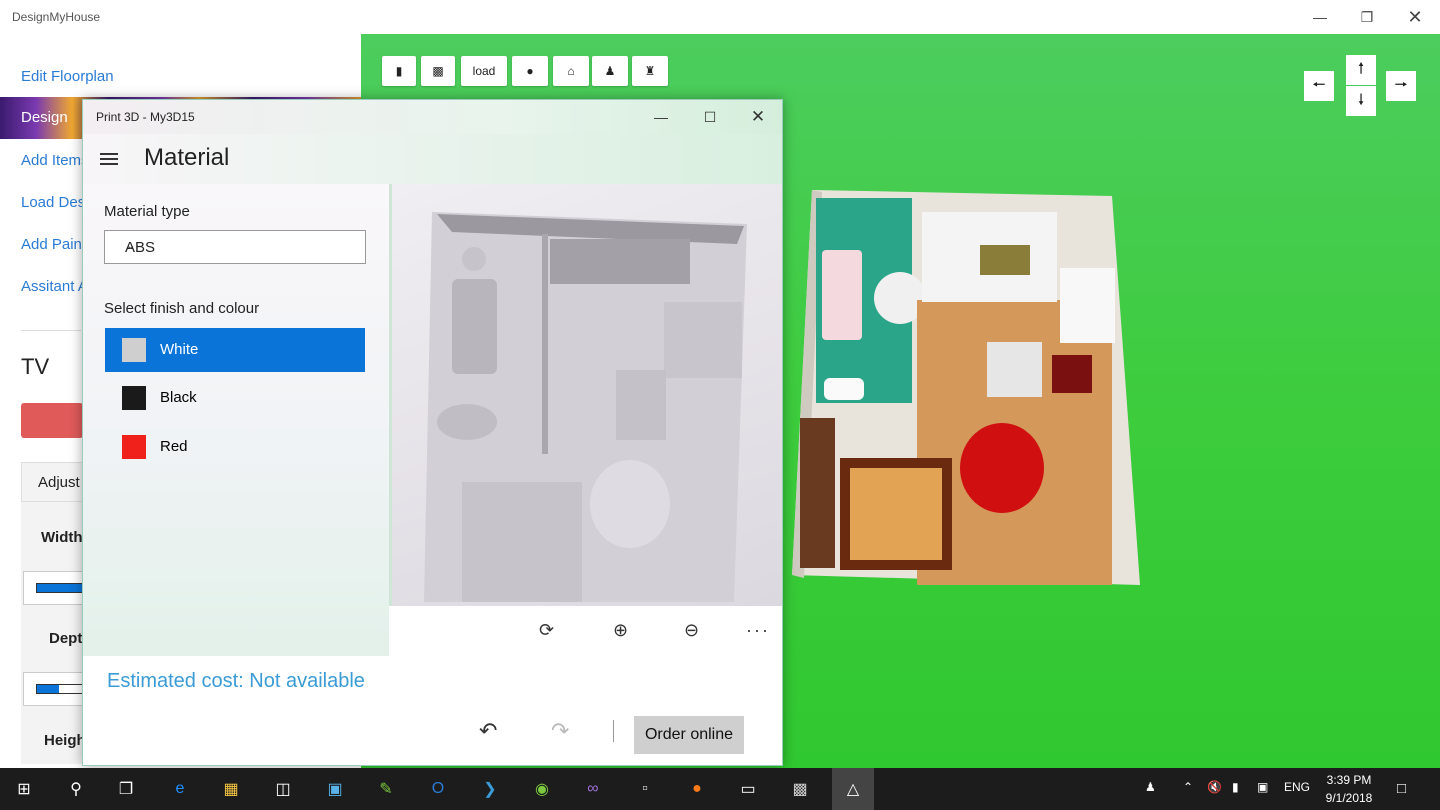 Image resolution: width=1440 pixels, height=810 pixels. What do you see at coordinates (62, 537) in the screenshot?
I see `width-label: Width` at bounding box center [62, 537].